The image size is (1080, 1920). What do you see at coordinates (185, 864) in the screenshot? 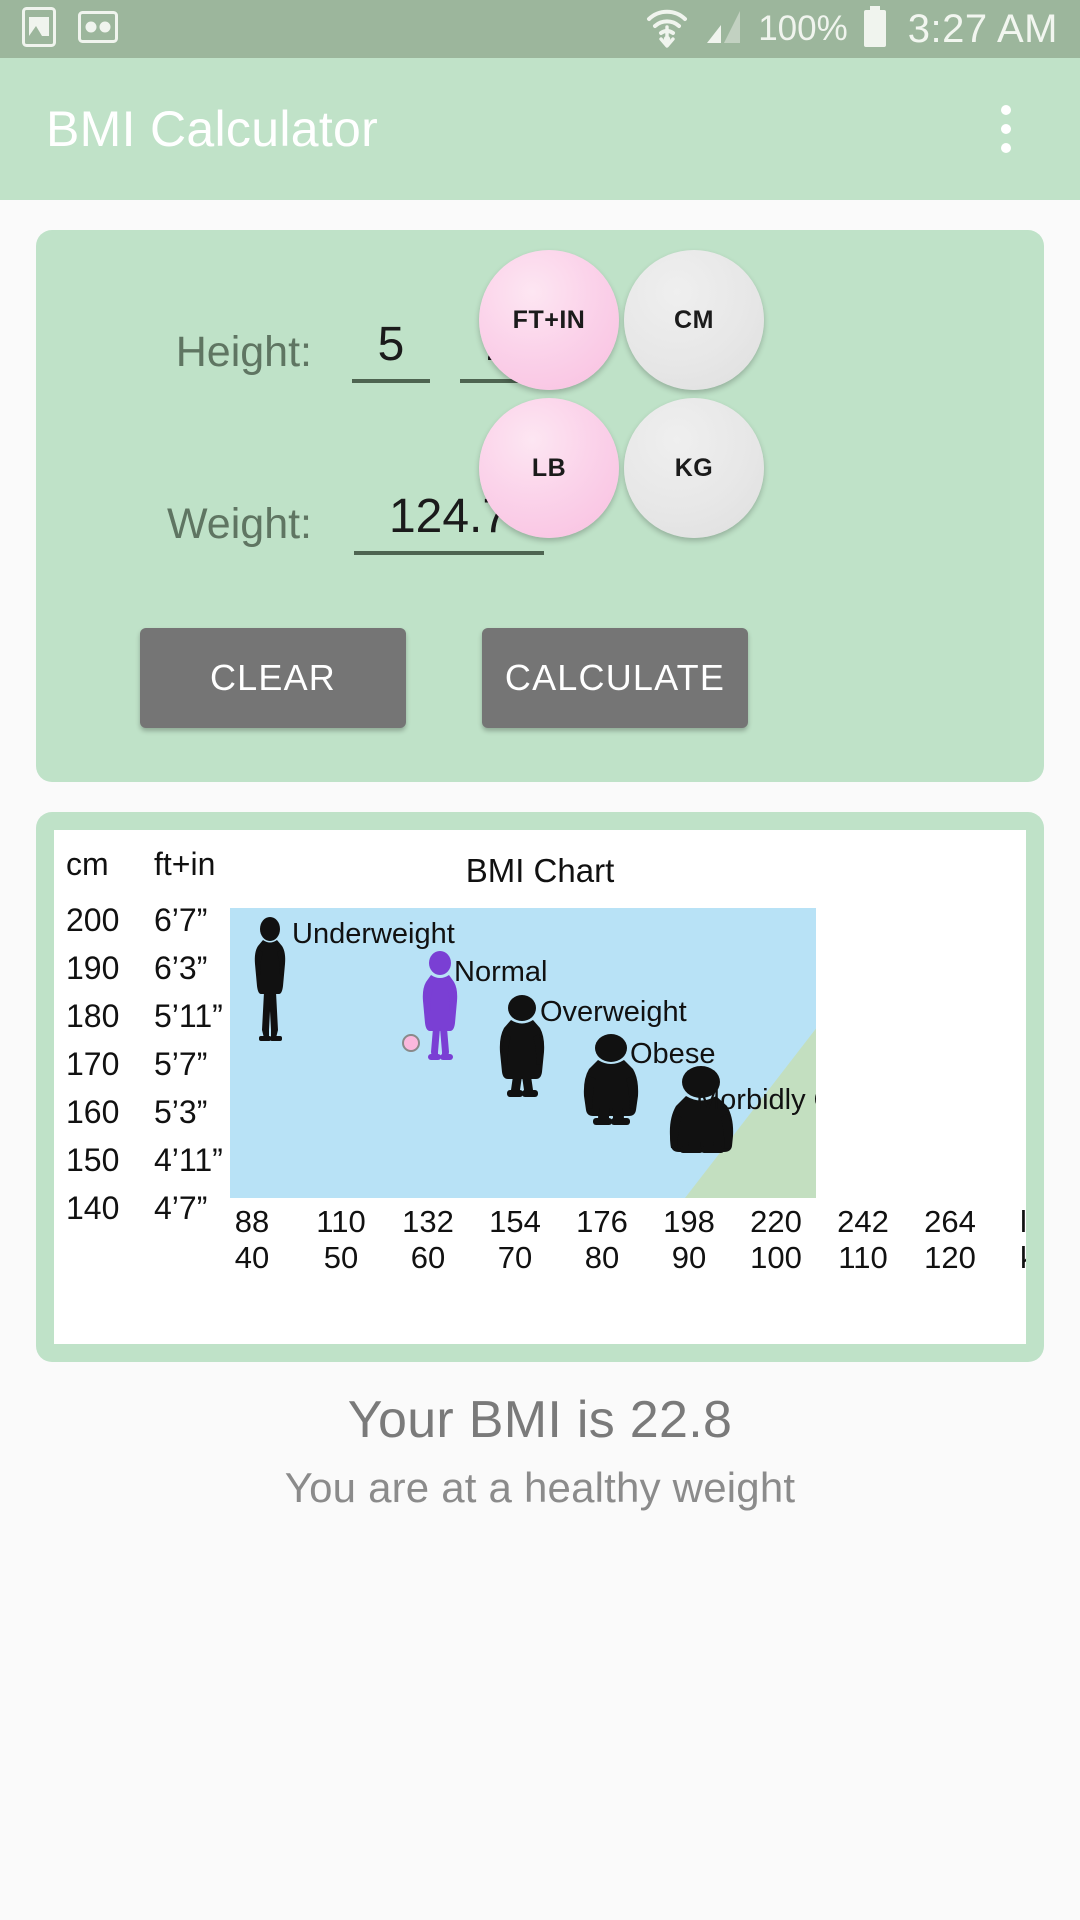
I see `y-axis-header-ftin: ft+in` at bounding box center [185, 864].